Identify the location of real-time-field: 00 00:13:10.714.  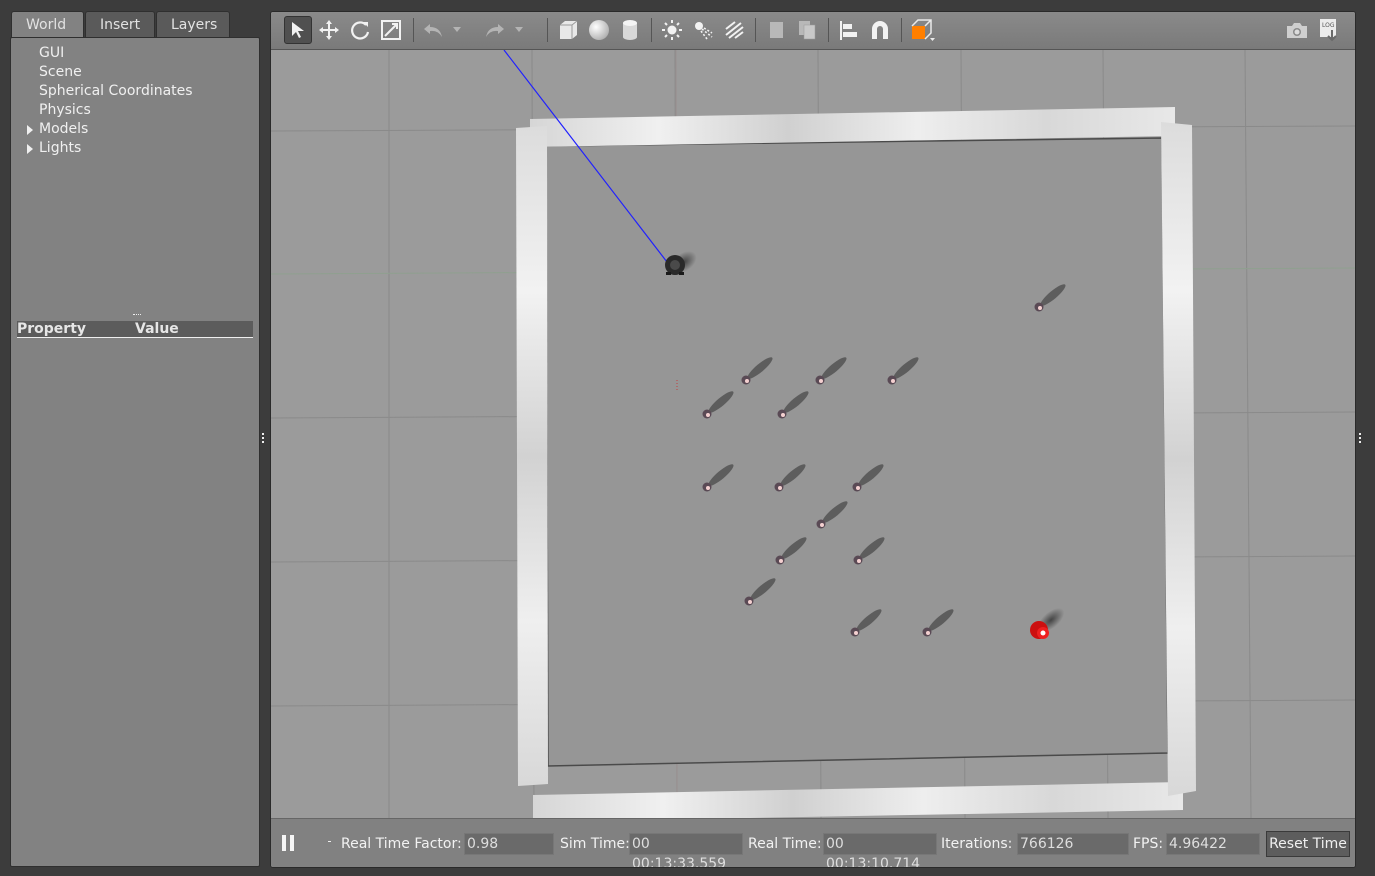
(880, 850).